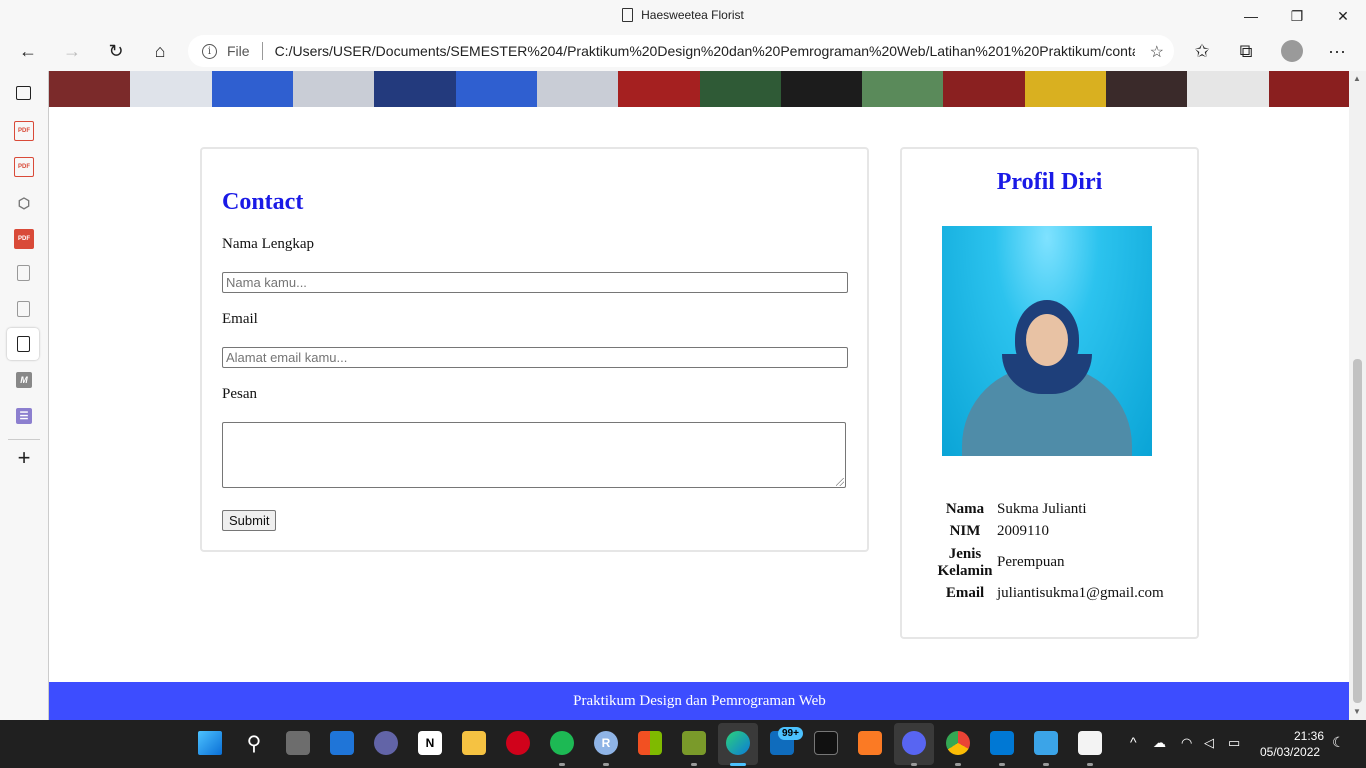 This screenshot has width=1366, height=768. What do you see at coordinates (606, 743) in the screenshot?
I see `r-app-icon: R` at bounding box center [606, 743].